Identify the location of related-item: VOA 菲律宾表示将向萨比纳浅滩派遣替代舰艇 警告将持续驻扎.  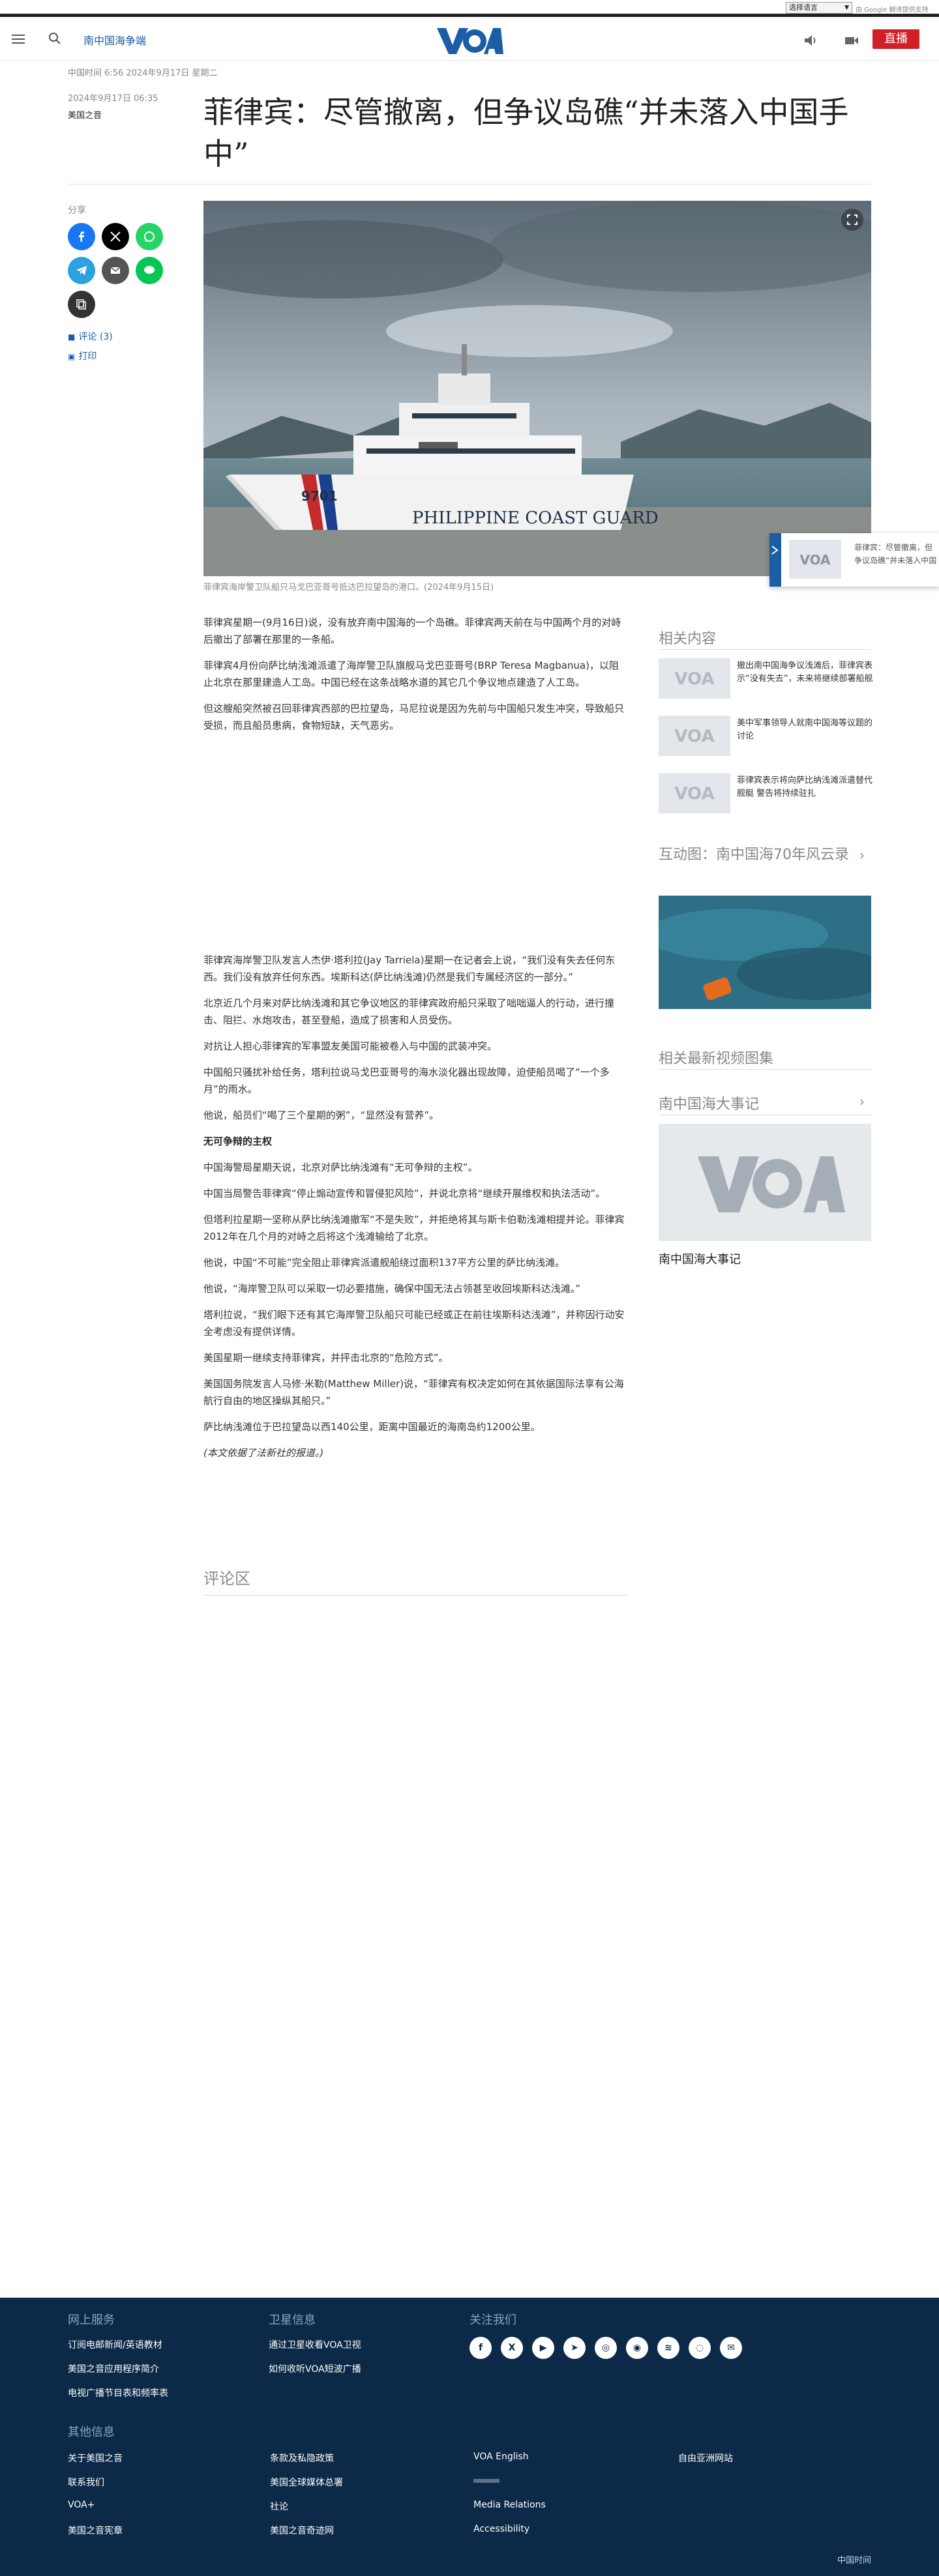
(765, 793).